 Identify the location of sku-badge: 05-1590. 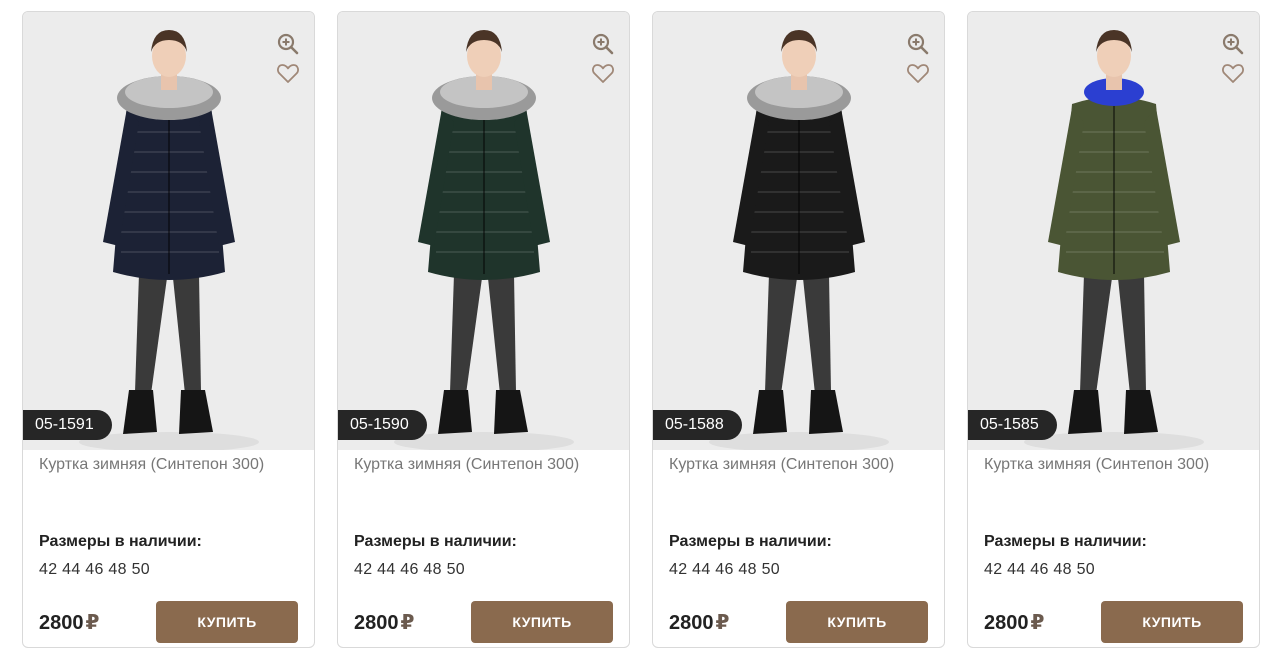
(382, 425).